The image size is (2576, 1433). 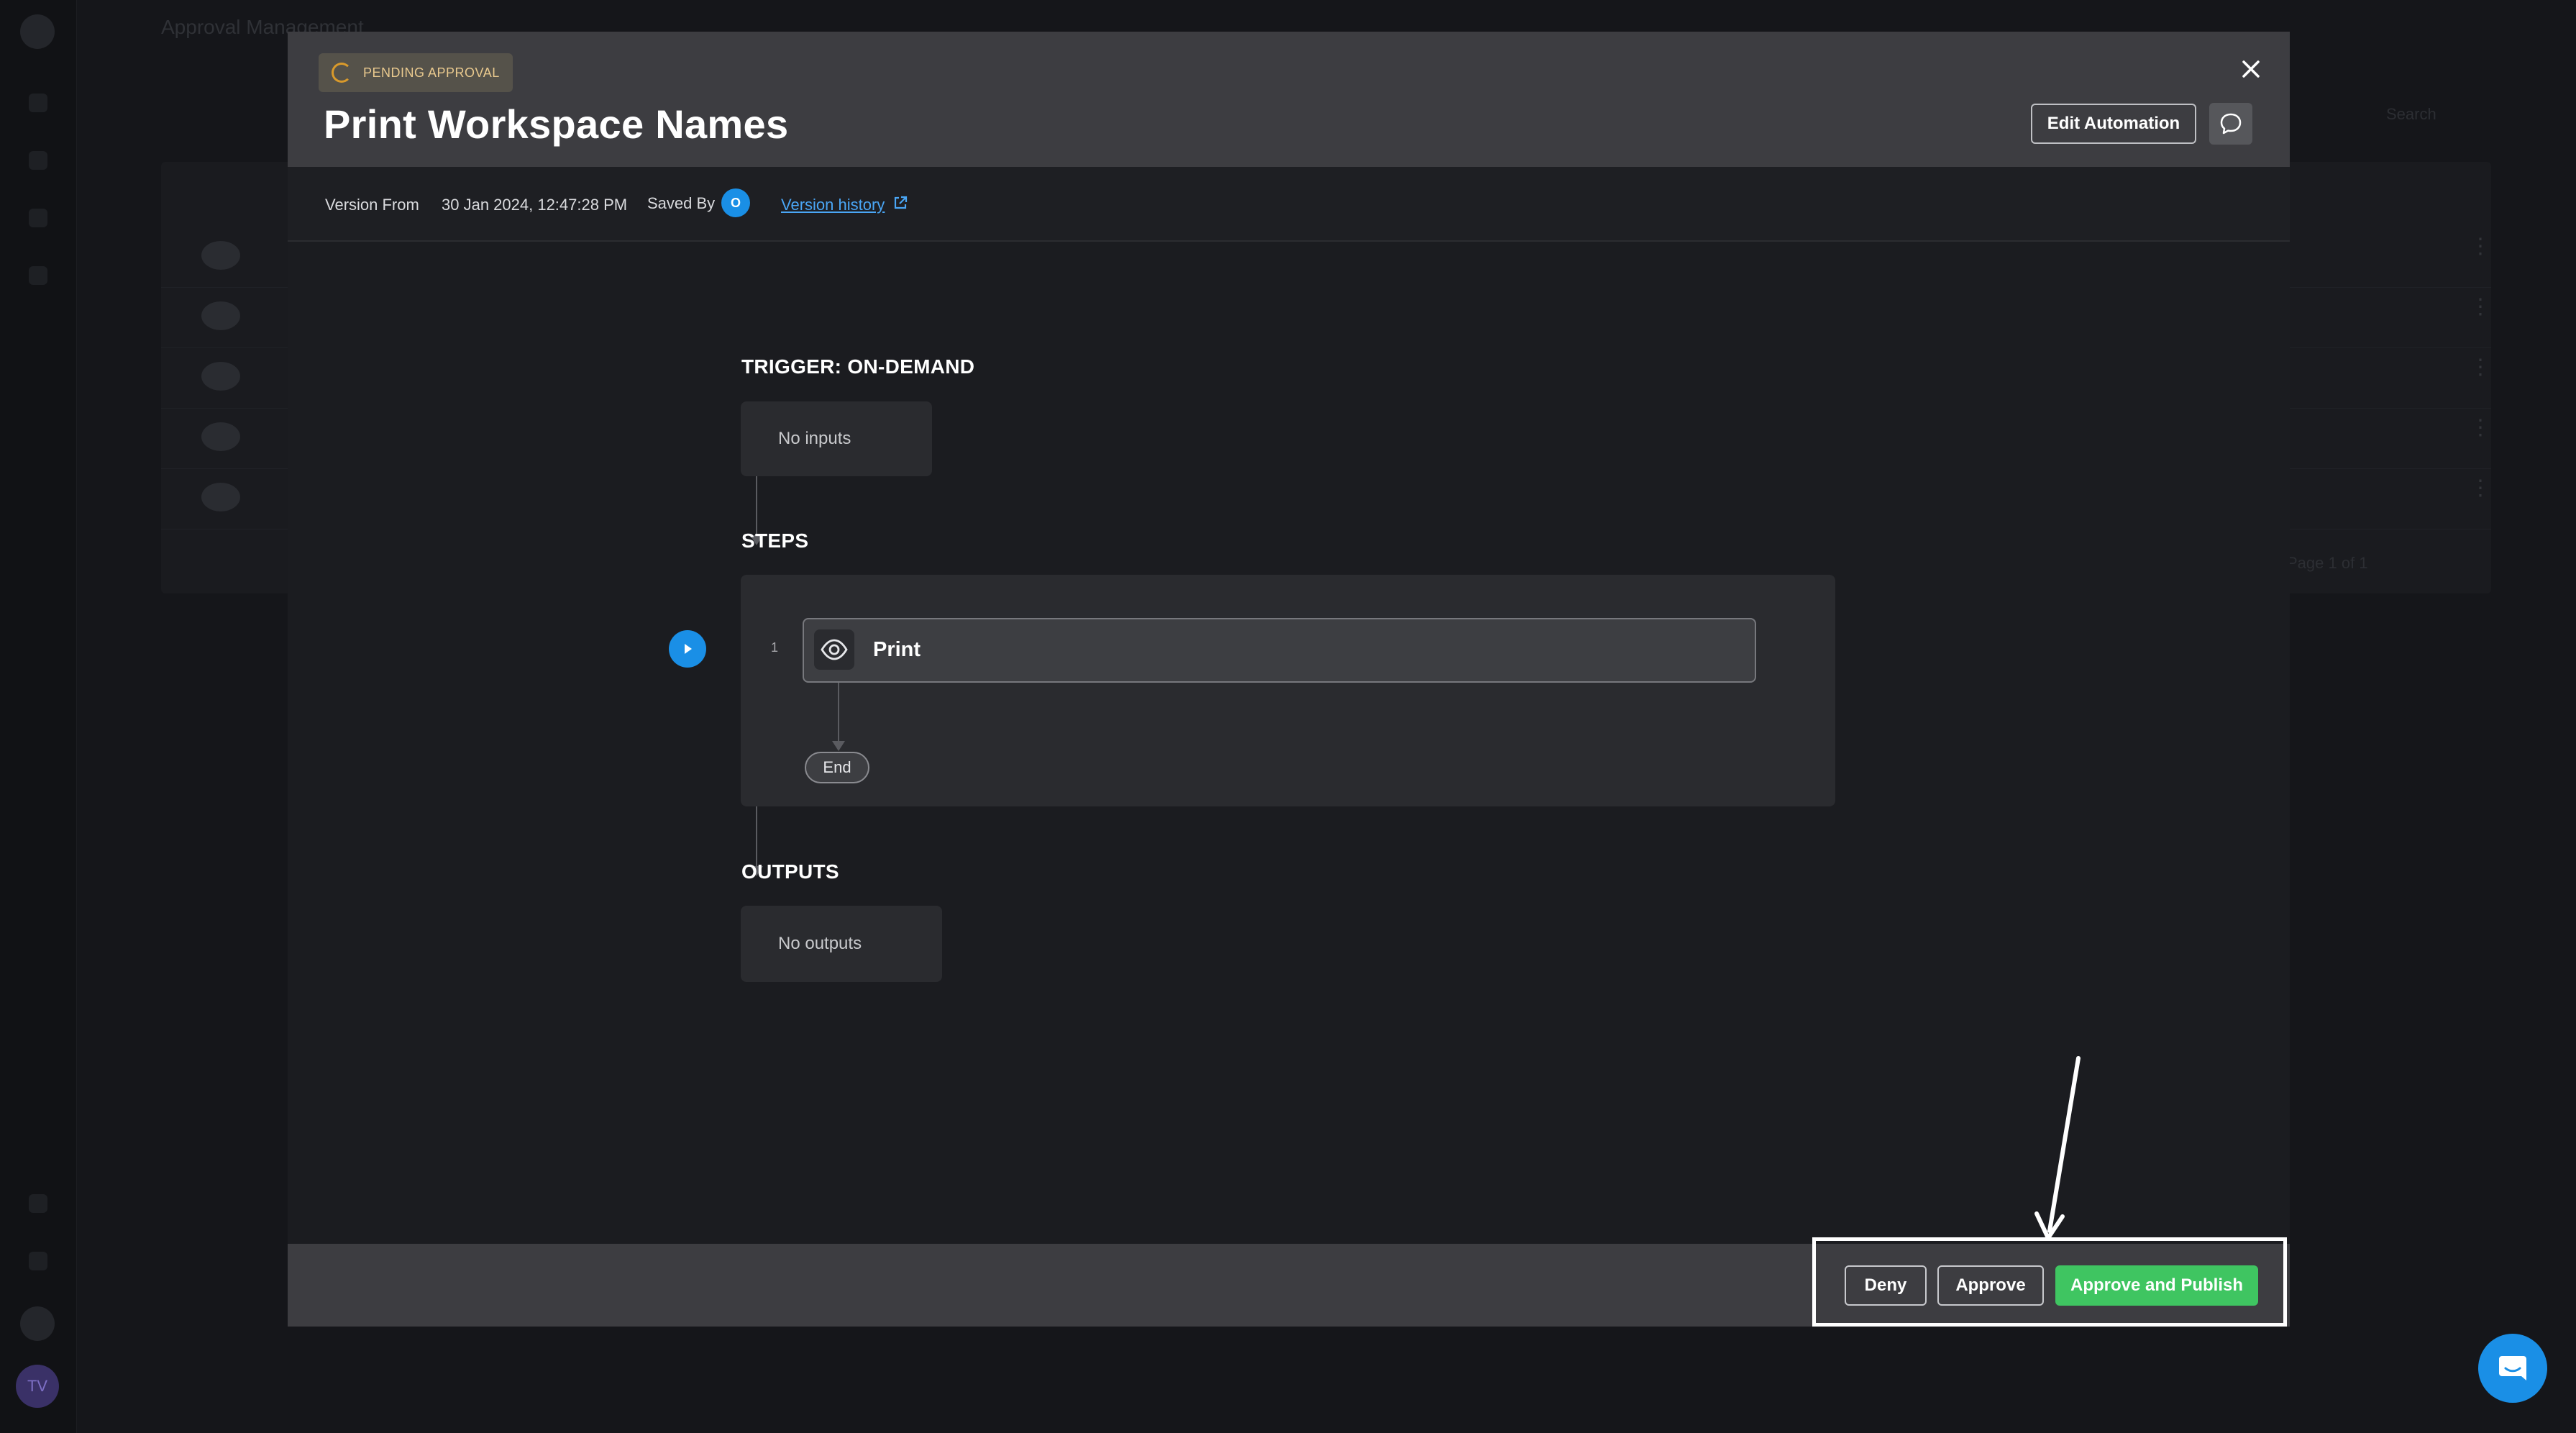 I want to click on outputs-title: OUTPUTS, so click(x=790, y=871).